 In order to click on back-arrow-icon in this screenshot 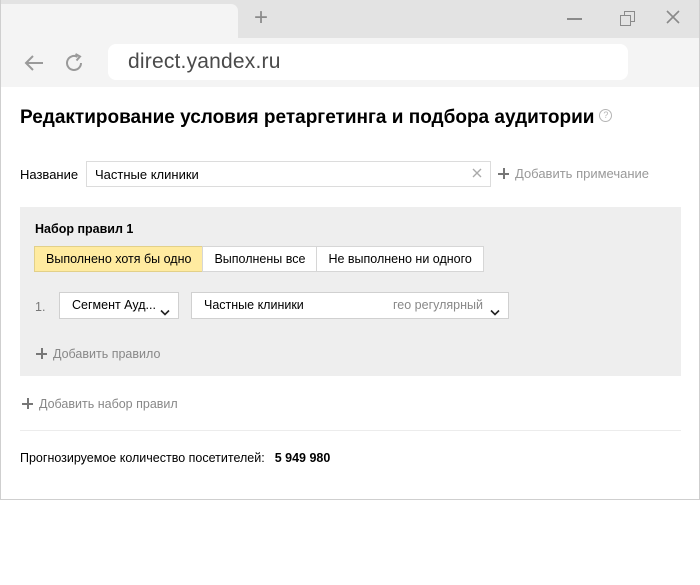, I will do `click(34, 63)`.